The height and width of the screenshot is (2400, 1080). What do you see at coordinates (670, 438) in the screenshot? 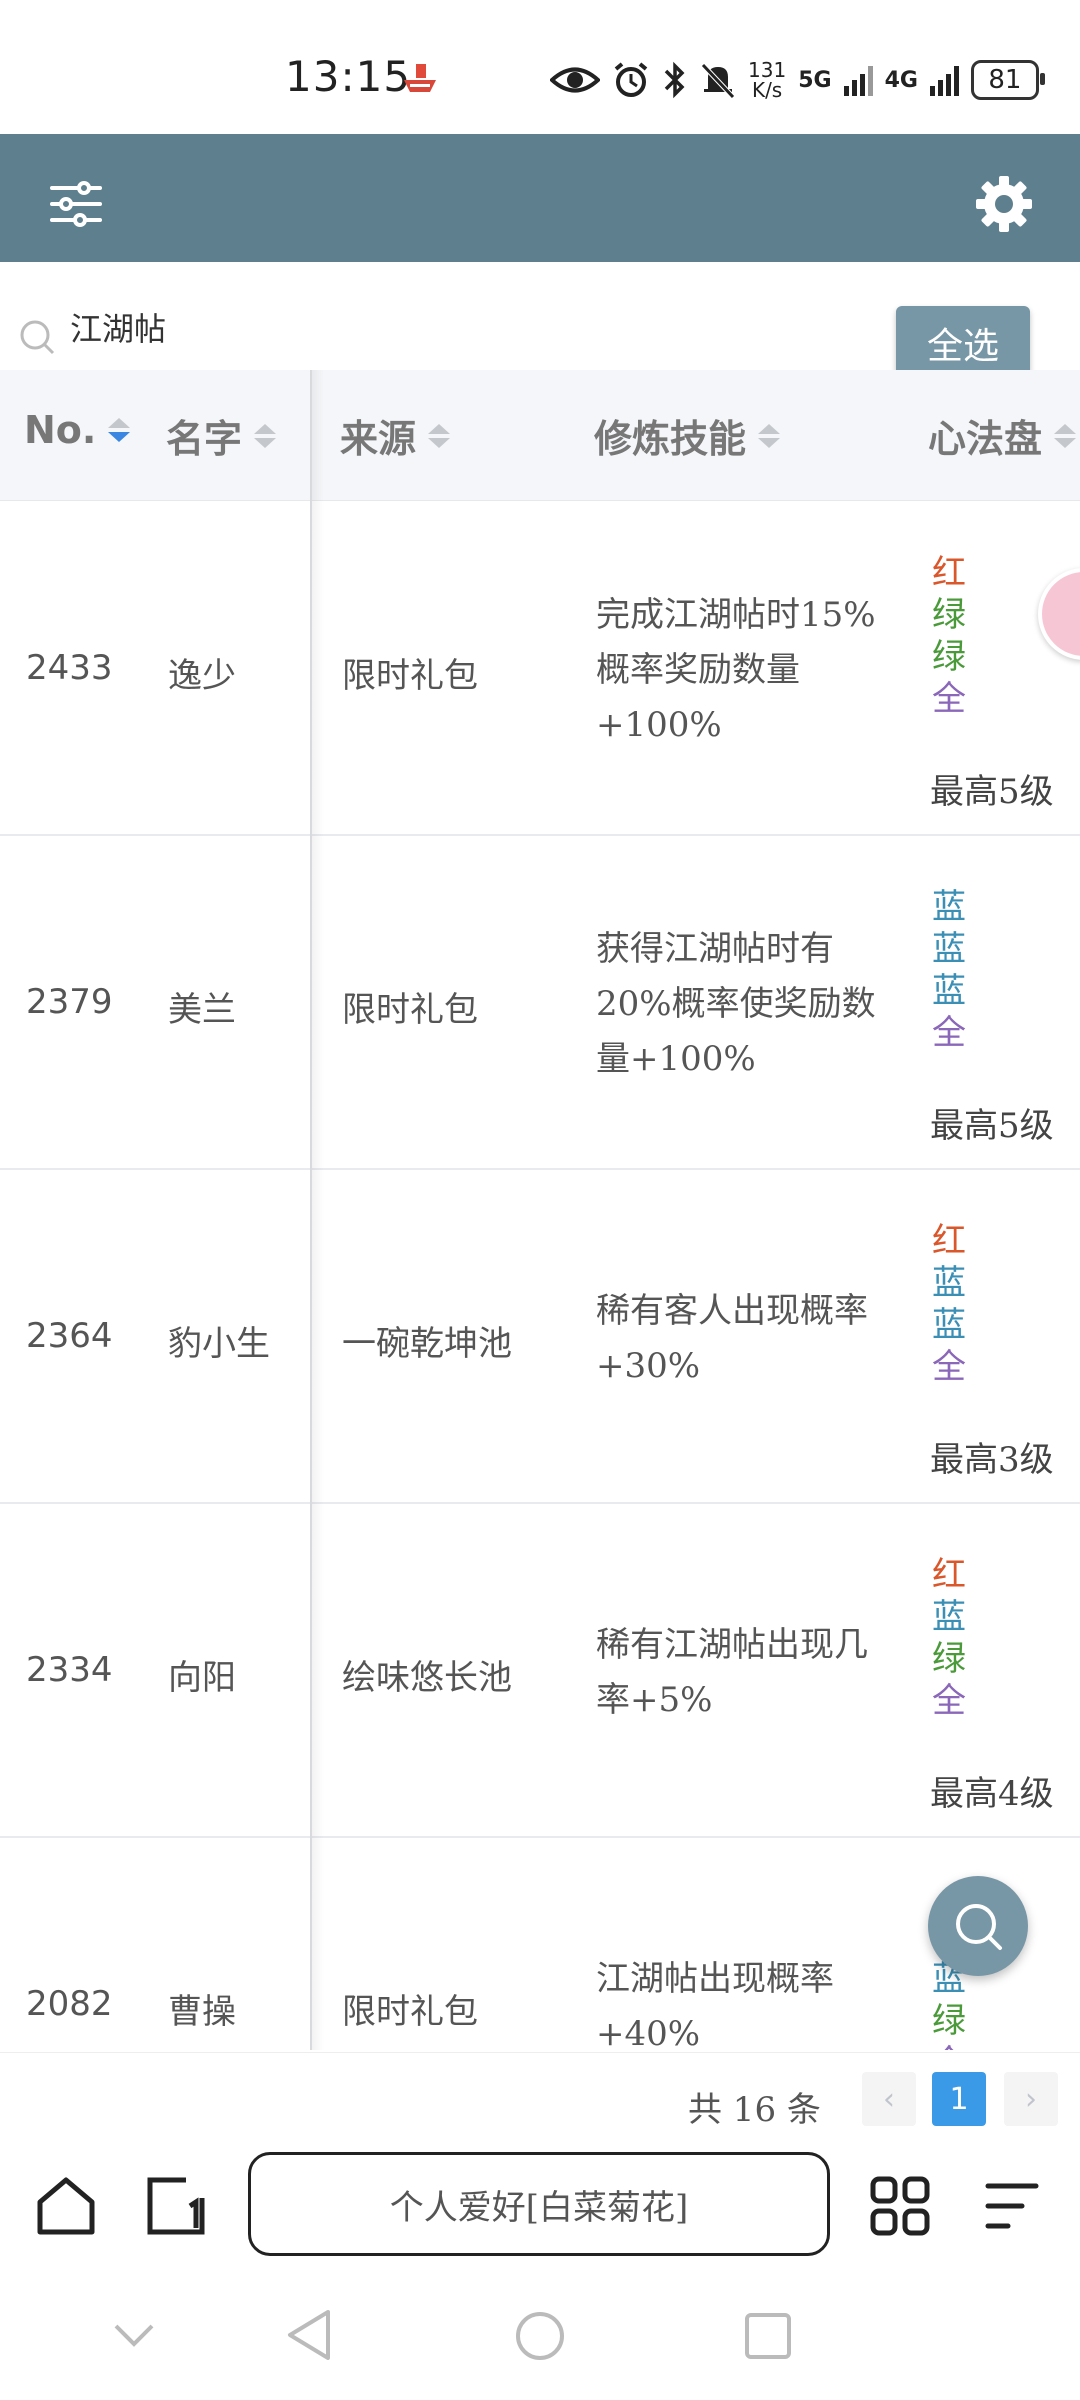
I see `column-header-skill-label: 修炼技能` at bounding box center [670, 438].